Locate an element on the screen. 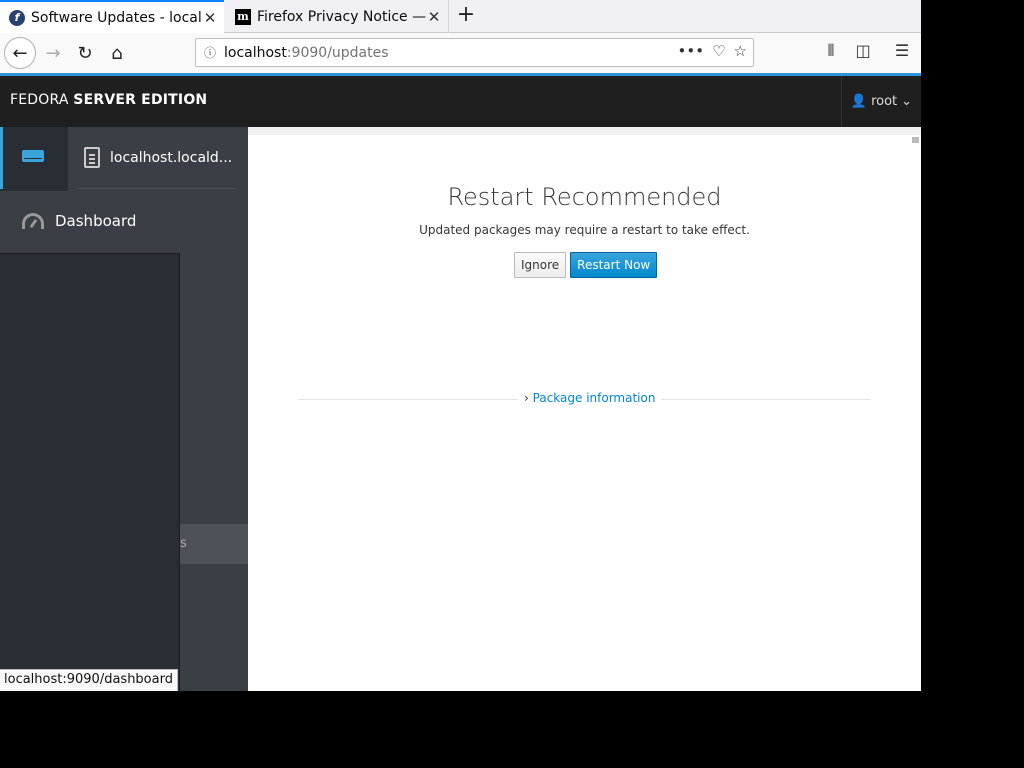 This screenshot has height=768, width=1024. reload-icon: ↻ is located at coordinates (85, 53).